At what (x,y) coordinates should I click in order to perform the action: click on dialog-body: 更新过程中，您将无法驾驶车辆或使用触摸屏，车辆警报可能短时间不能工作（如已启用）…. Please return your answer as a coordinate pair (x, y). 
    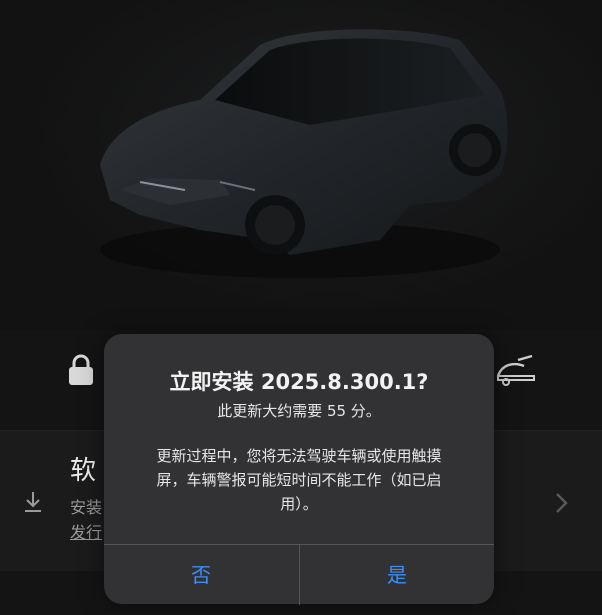
    Looking at the image, I should click on (299, 480).